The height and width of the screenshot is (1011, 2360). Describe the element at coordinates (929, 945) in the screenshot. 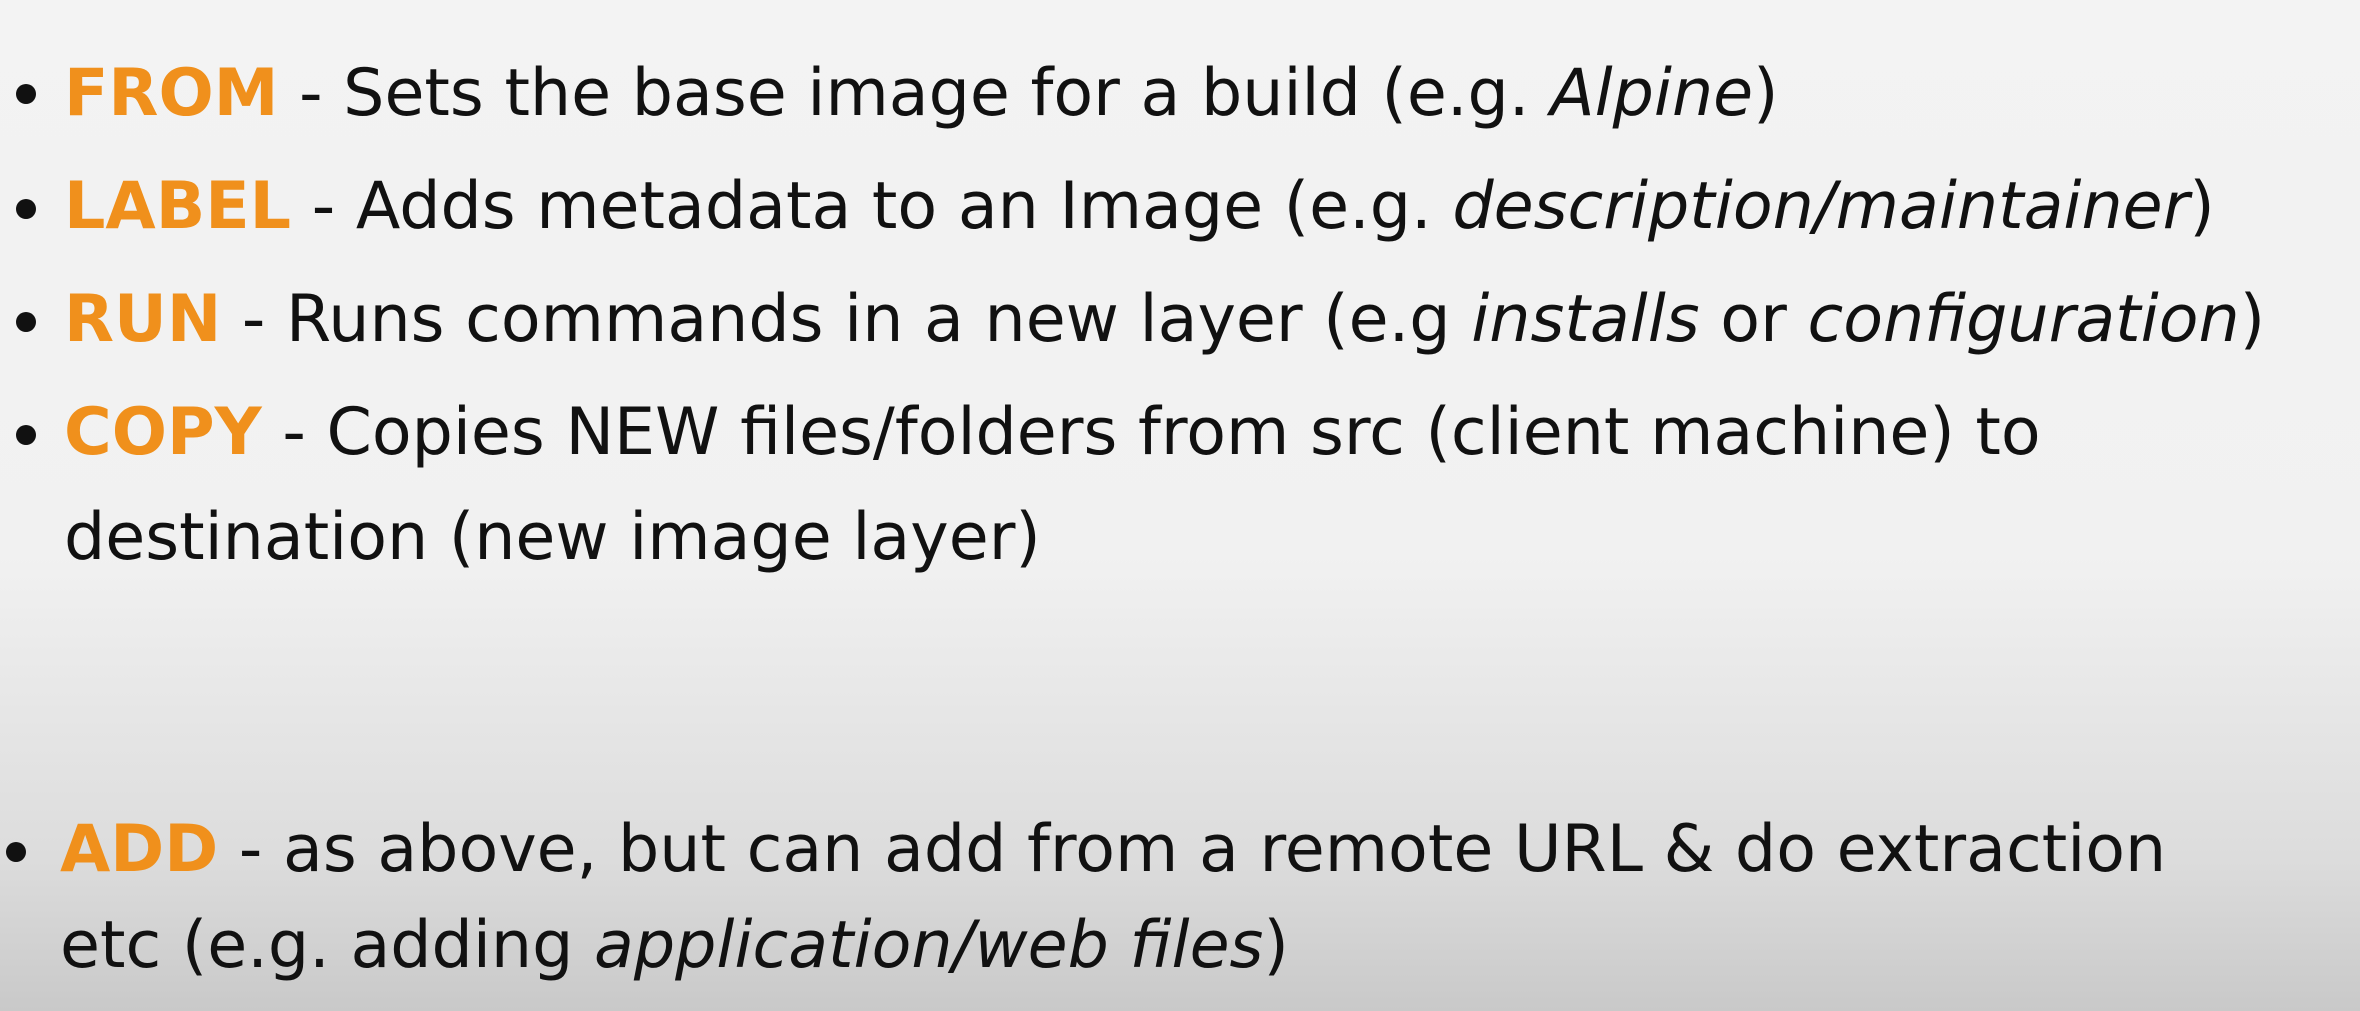

I see `example: application/web files` at that location.